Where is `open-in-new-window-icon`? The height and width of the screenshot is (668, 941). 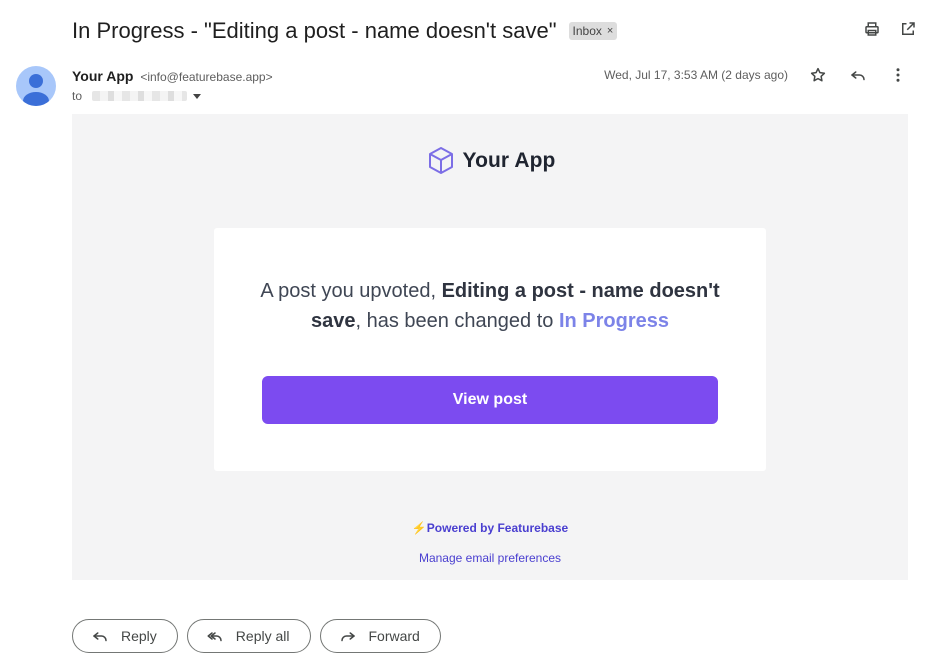
open-in-new-window-icon is located at coordinates (908, 29).